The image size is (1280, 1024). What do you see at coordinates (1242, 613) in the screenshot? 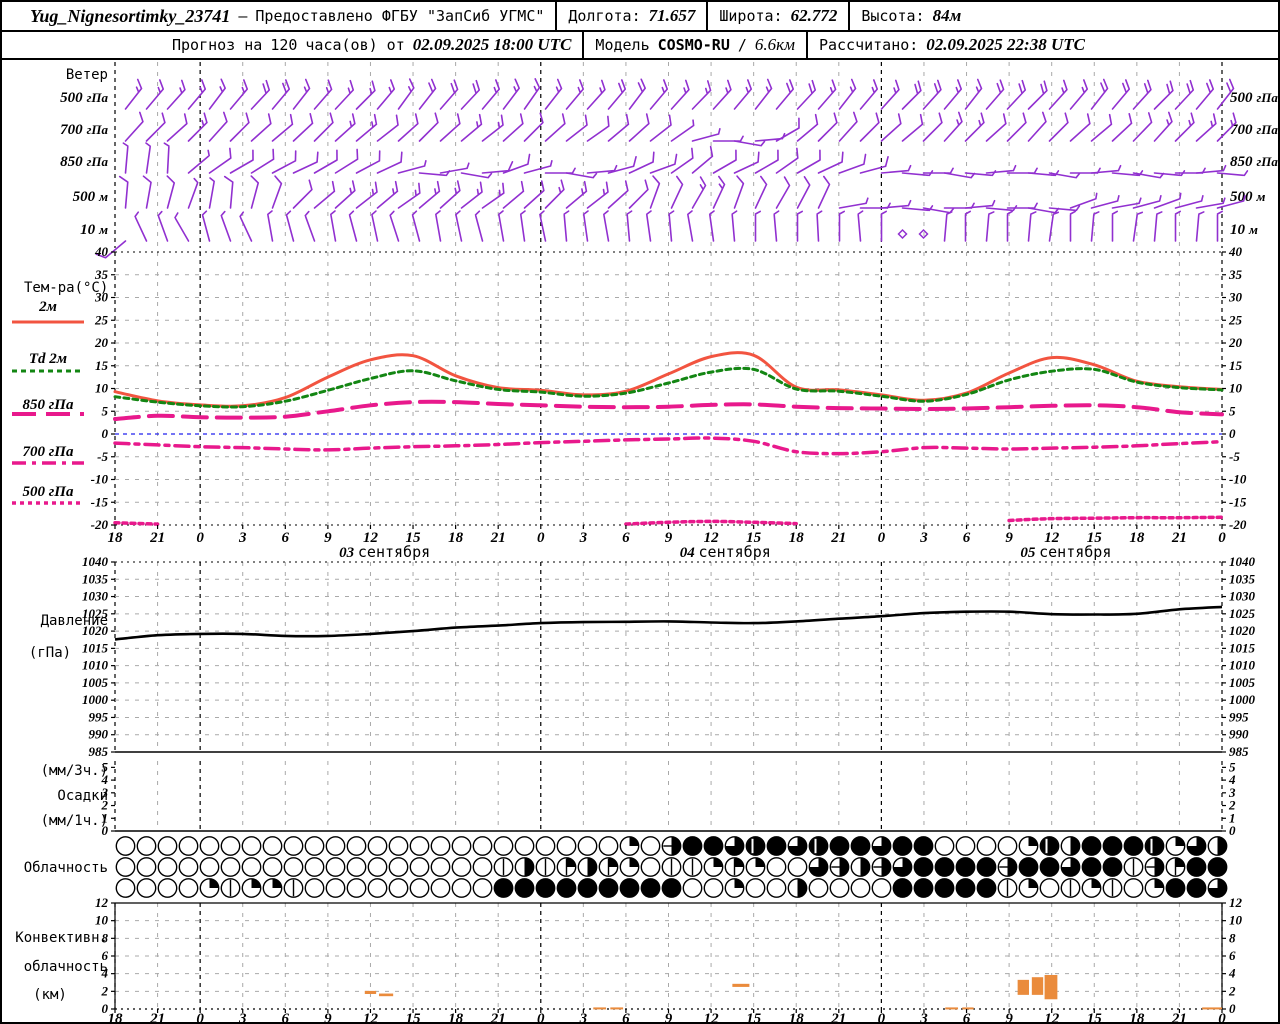
I see `axis-tick-label: 1025` at bounding box center [1242, 613].